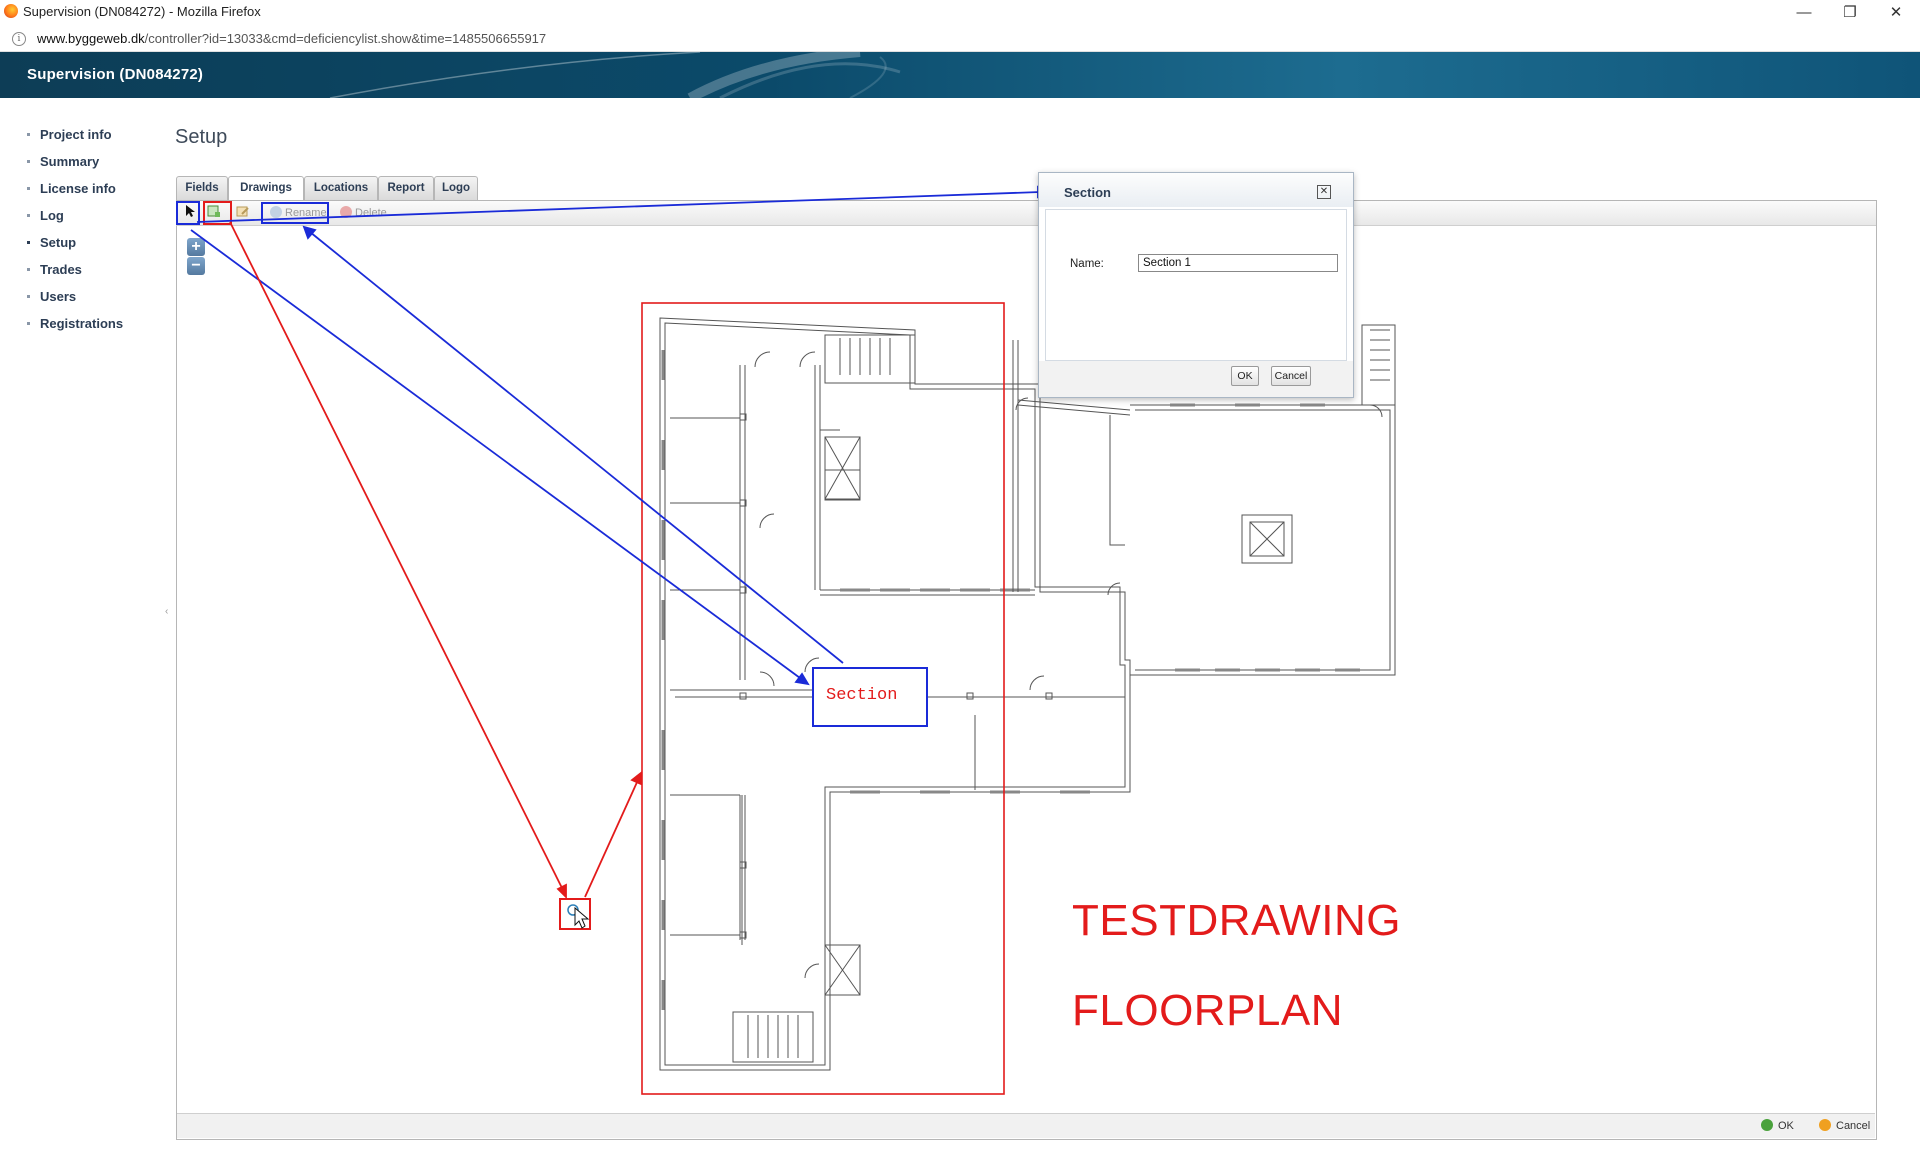 The width and height of the screenshot is (1920, 1161). I want to click on section-label-box: Section, so click(870, 697).